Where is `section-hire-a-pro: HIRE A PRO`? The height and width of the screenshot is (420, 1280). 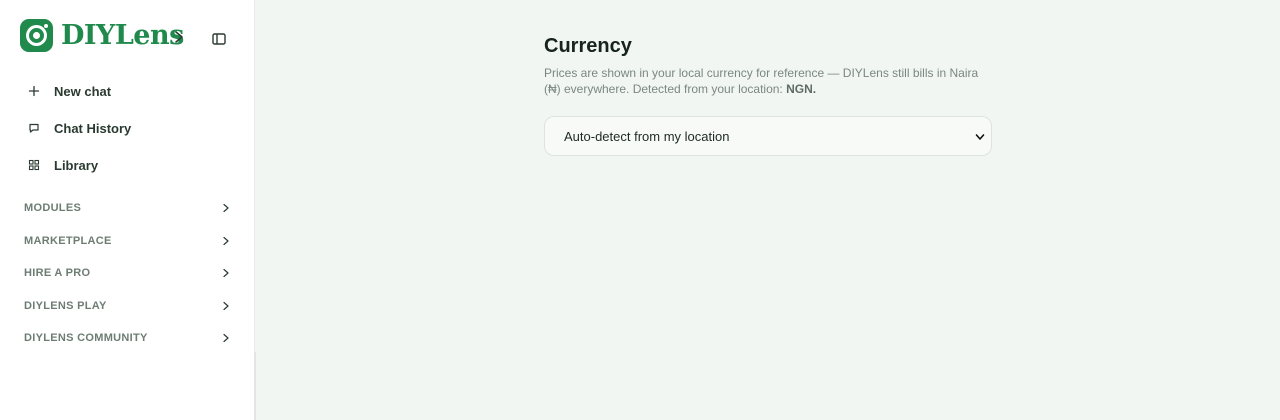
section-hire-a-pro: HIRE A PRO is located at coordinates (128, 273).